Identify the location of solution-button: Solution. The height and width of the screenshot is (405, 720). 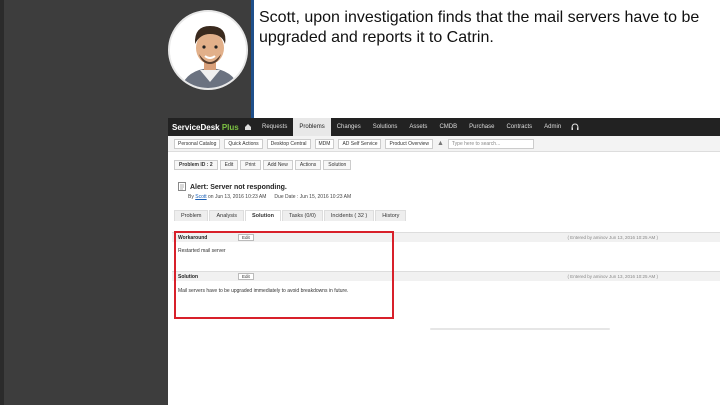
(337, 165).